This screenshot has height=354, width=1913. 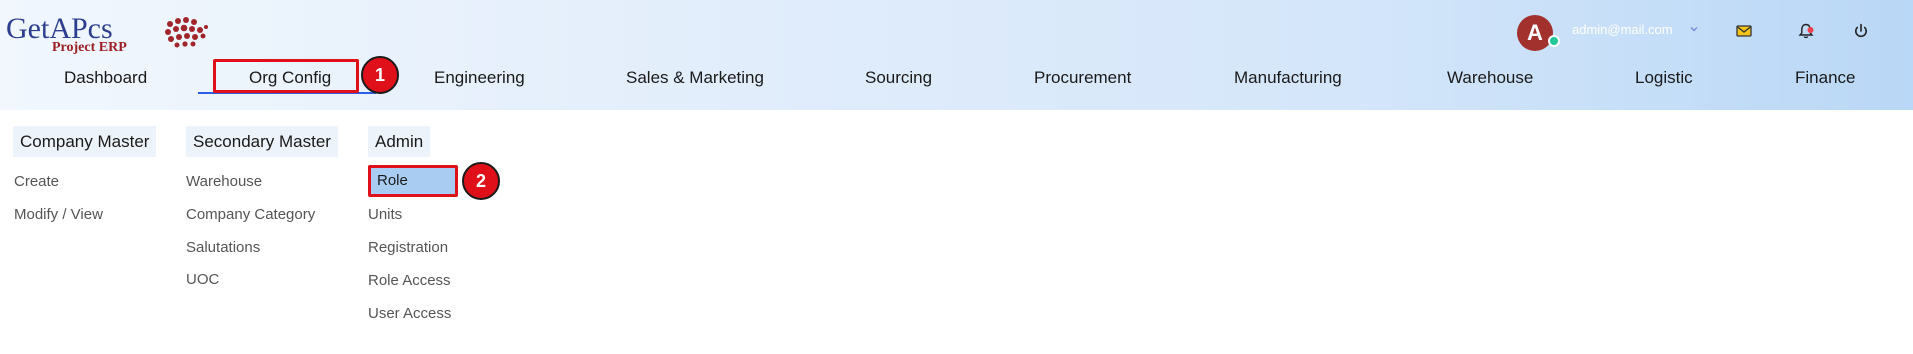 What do you see at coordinates (1664, 78) in the screenshot?
I see `nav-item-logistic: Logistic` at bounding box center [1664, 78].